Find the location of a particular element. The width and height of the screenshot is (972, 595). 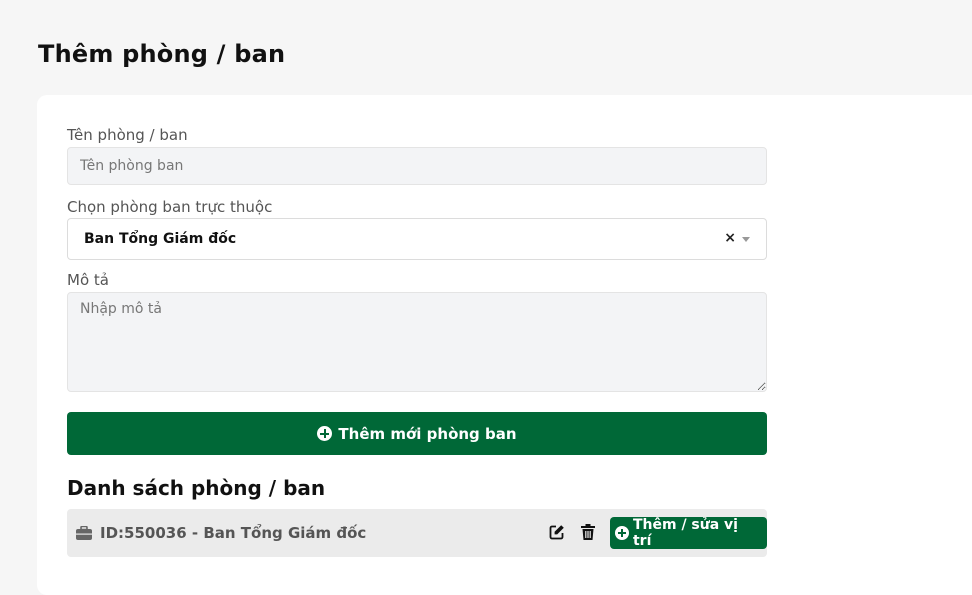

edit-icon is located at coordinates (557, 534).